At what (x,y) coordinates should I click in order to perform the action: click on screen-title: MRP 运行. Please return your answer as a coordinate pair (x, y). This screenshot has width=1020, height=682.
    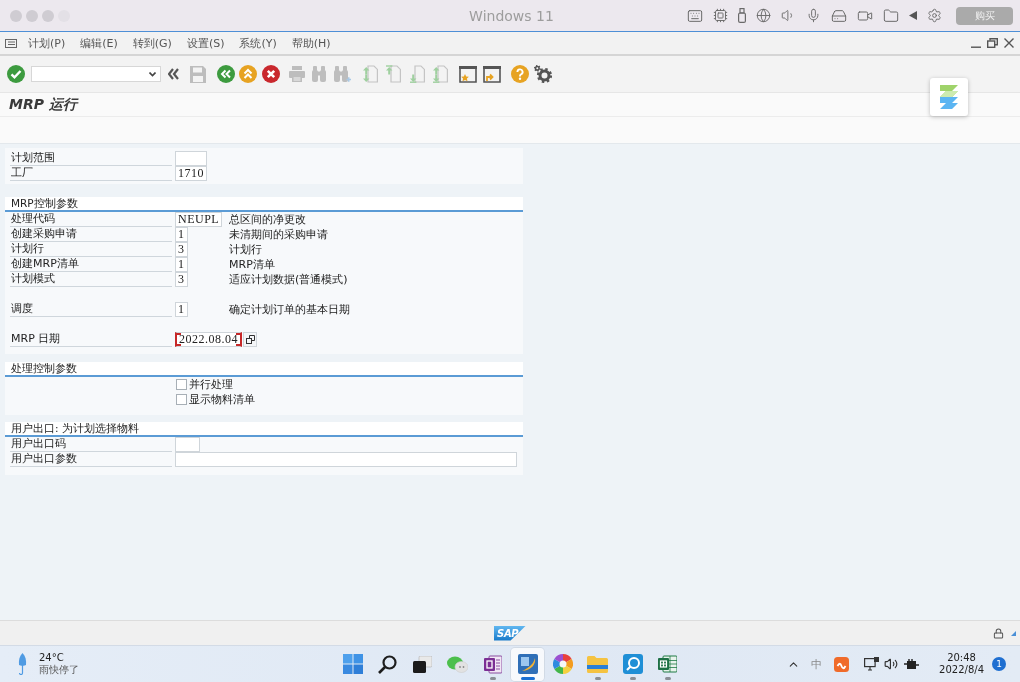
    Looking at the image, I should click on (43, 104).